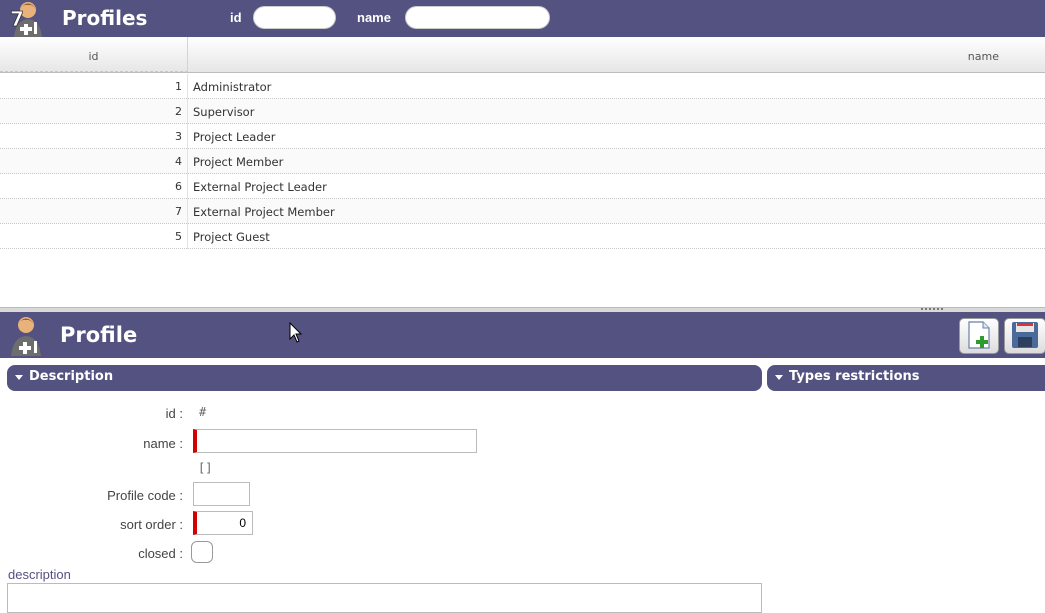  Describe the element at coordinates (205, 468) in the screenshot. I see `name-extra-value: []` at that location.